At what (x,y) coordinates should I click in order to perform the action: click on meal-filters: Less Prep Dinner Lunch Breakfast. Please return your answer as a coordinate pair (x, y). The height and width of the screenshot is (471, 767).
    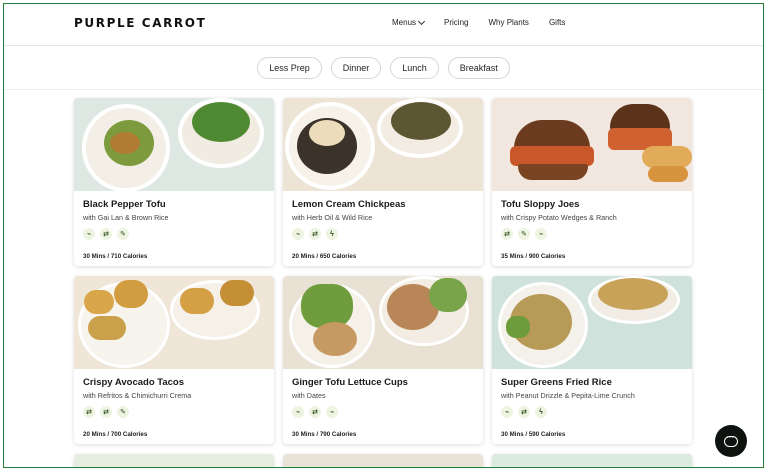
    Looking at the image, I should click on (383, 68).